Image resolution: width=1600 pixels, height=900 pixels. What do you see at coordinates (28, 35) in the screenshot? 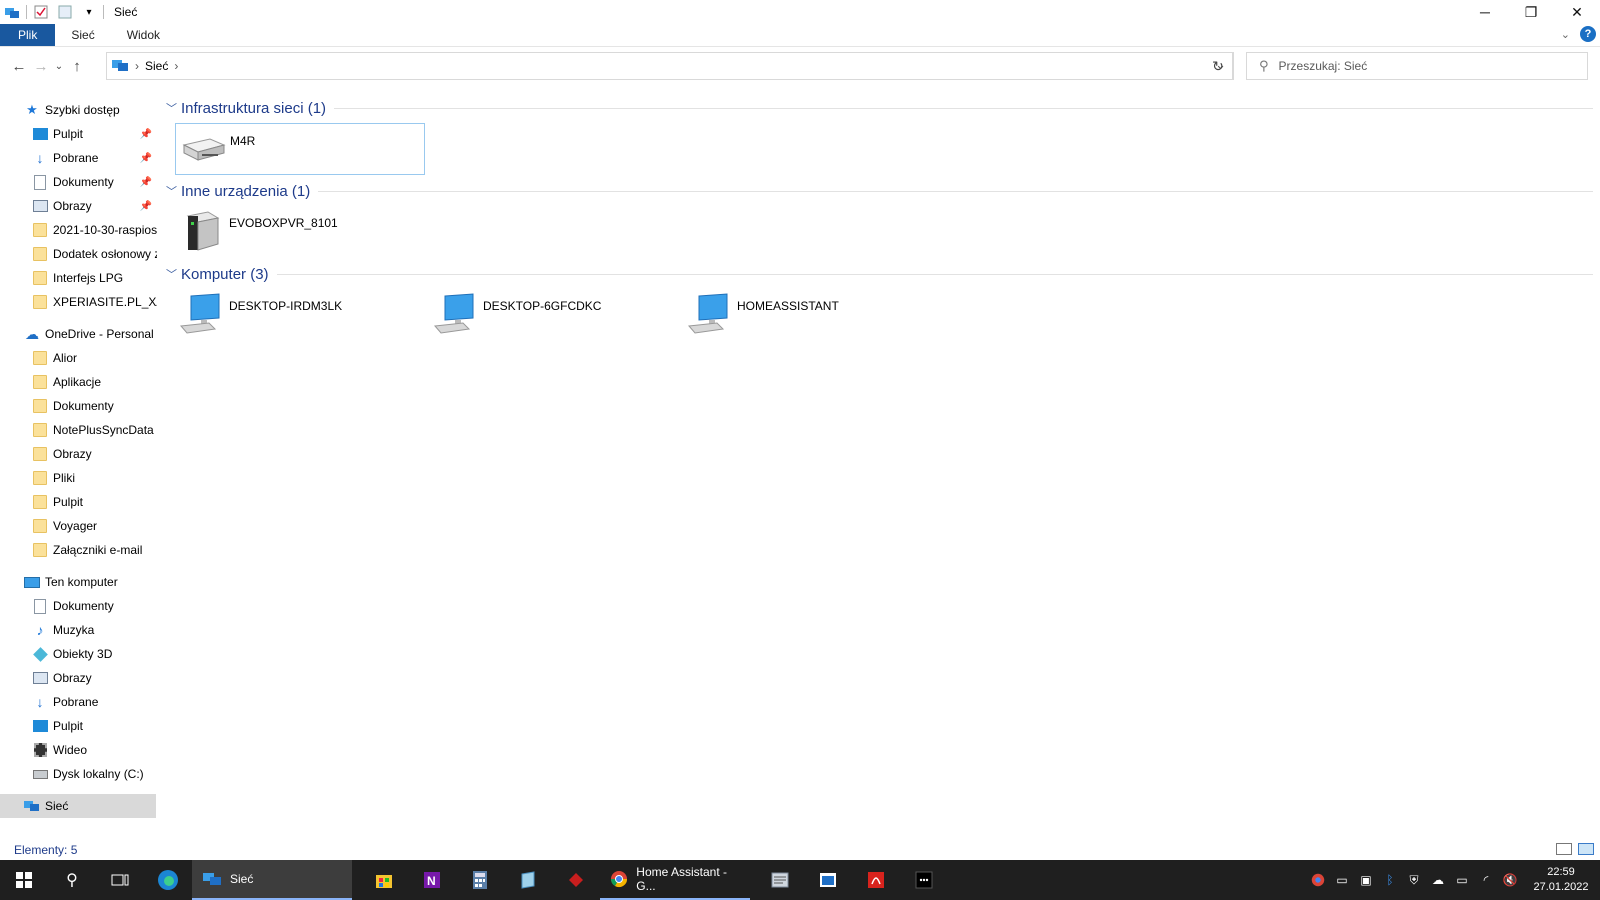
I see `tab-file: Plik` at bounding box center [28, 35].